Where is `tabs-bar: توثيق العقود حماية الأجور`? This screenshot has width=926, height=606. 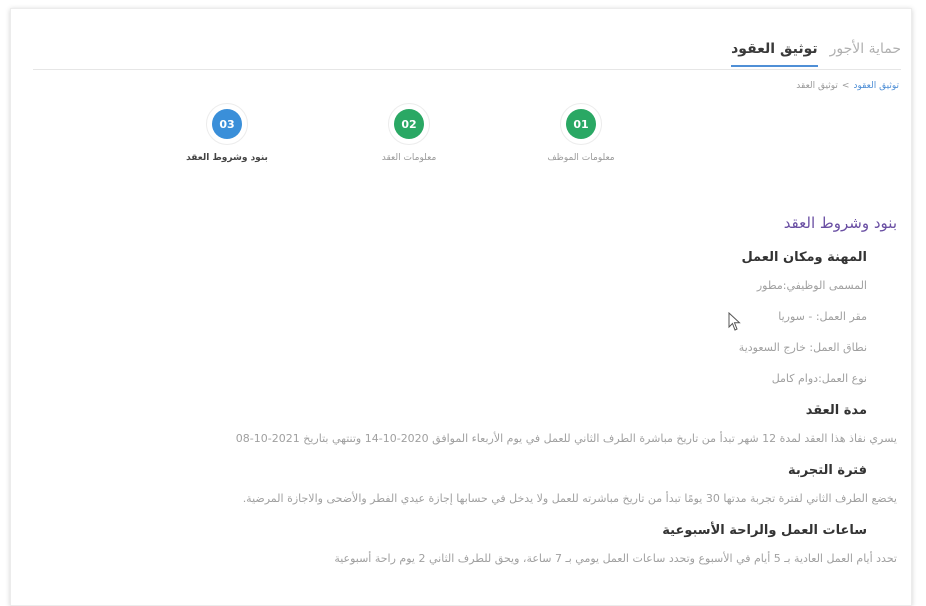 tabs-bar: توثيق العقود حماية الأجور is located at coordinates (816, 54).